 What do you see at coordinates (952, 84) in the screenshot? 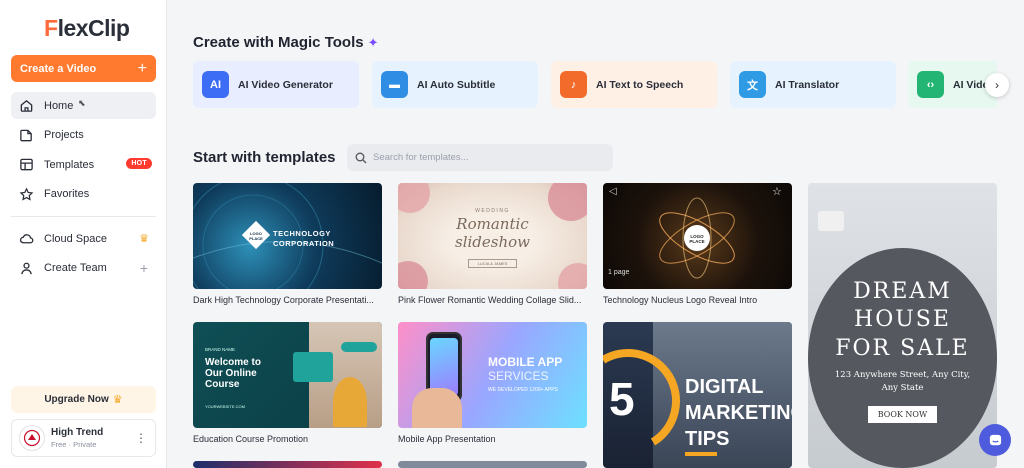
I see `tool-ai-video-partial: ‹› AI Vide` at bounding box center [952, 84].